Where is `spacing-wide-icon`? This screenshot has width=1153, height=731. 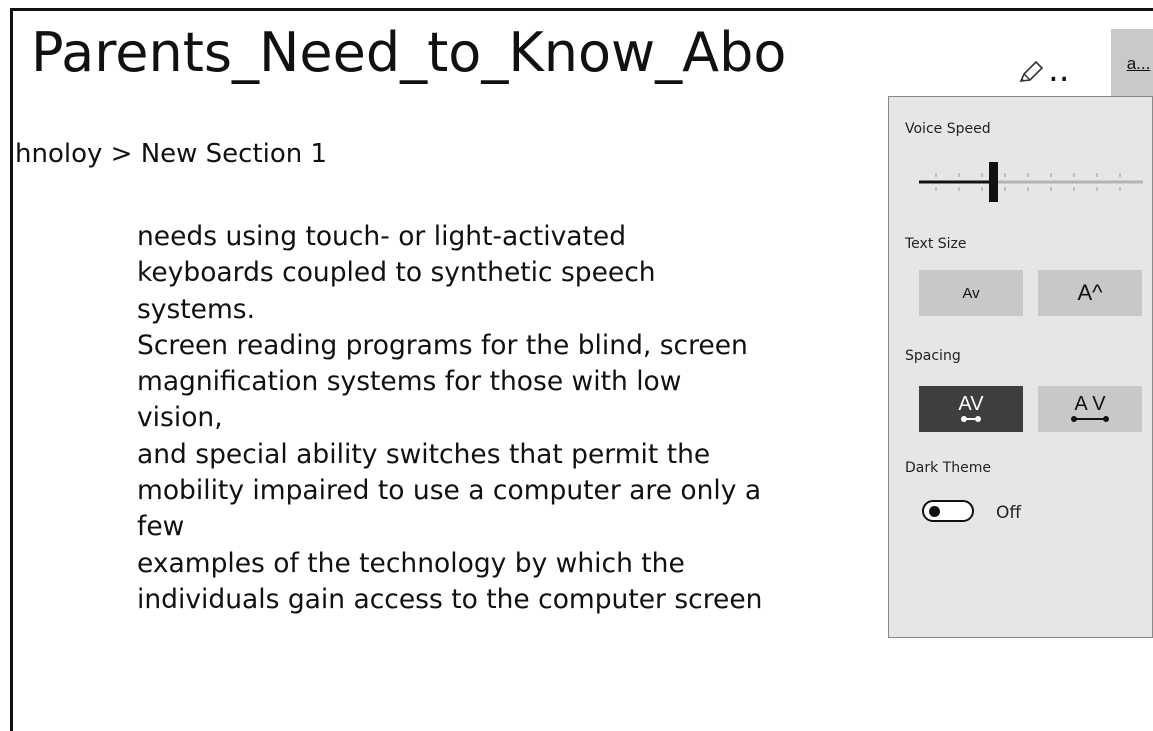 spacing-wide-icon is located at coordinates (1090, 419).